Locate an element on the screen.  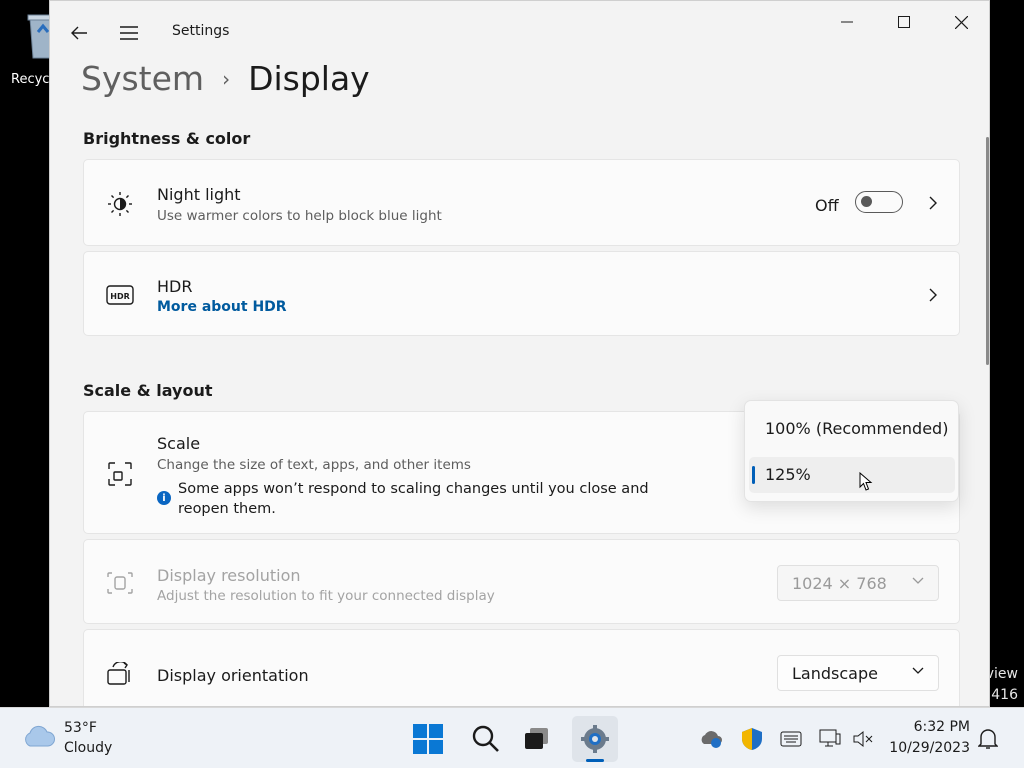
svg-text: HDR is located at coordinates (120, 296).